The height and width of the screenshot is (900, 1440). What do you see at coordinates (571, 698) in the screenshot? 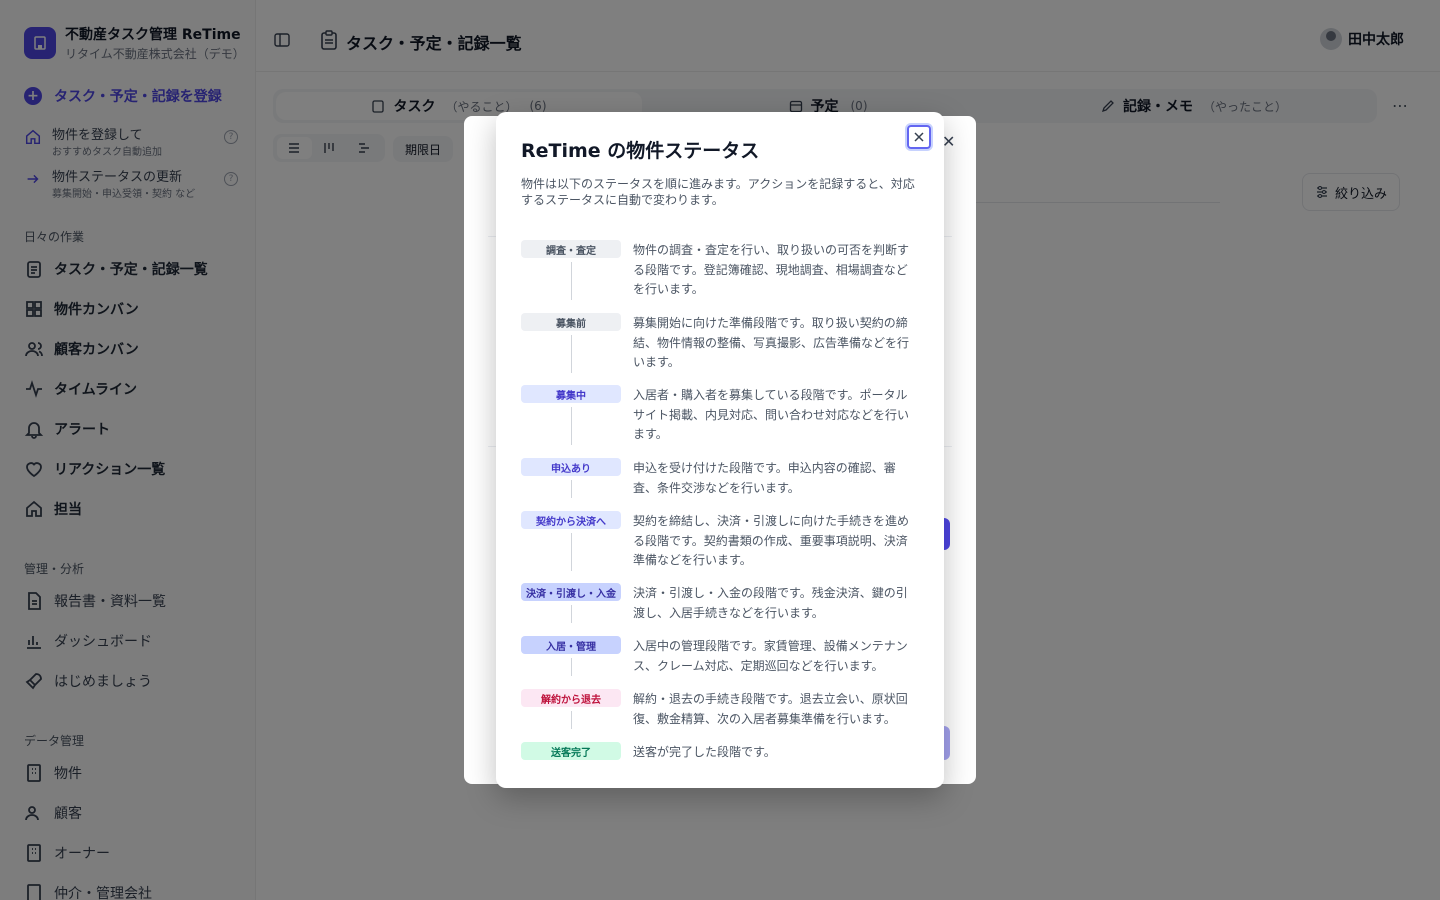
I see `status-badge: 解約から退去` at bounding box center [571, 698].